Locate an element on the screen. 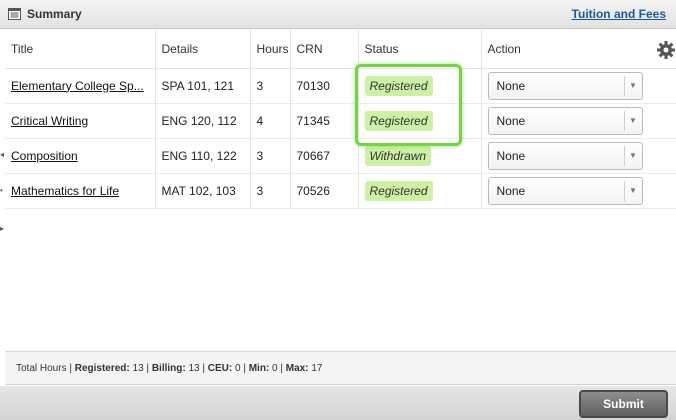 The width and height of the screenshot is (676, 420). column-header-crn: CRN is located at coordinates (324, 49).